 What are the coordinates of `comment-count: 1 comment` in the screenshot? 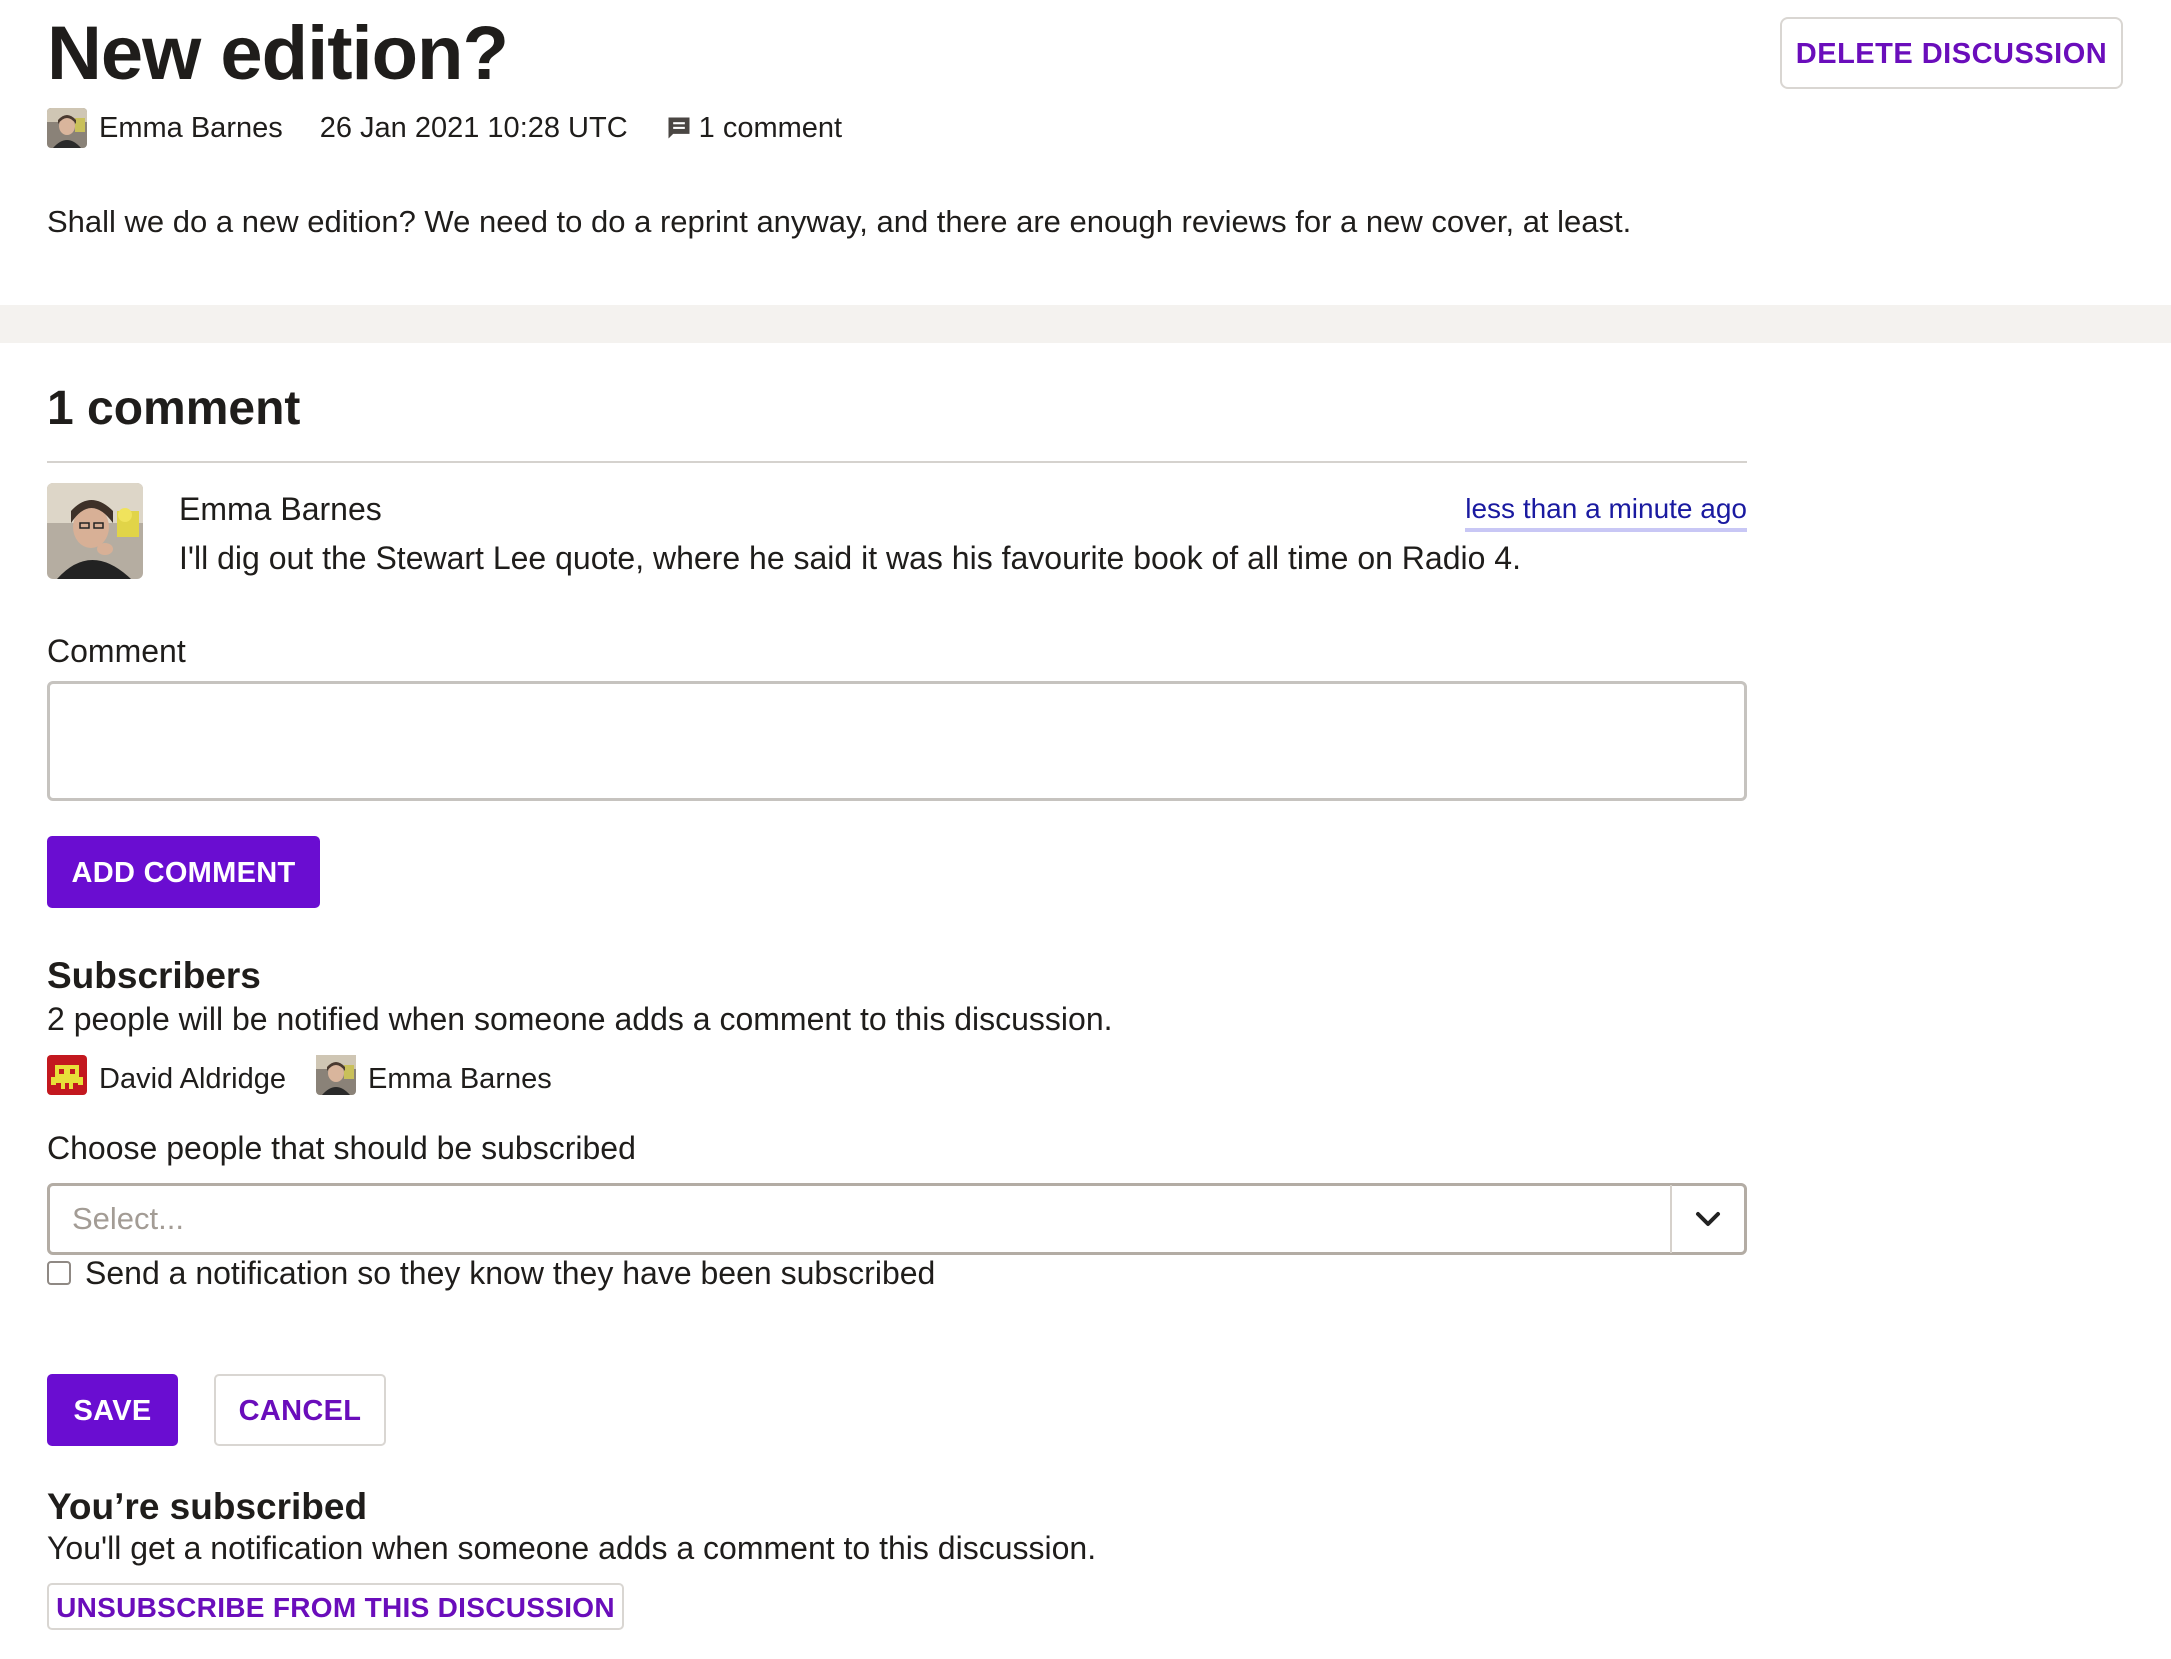 It's located at (770, 127).